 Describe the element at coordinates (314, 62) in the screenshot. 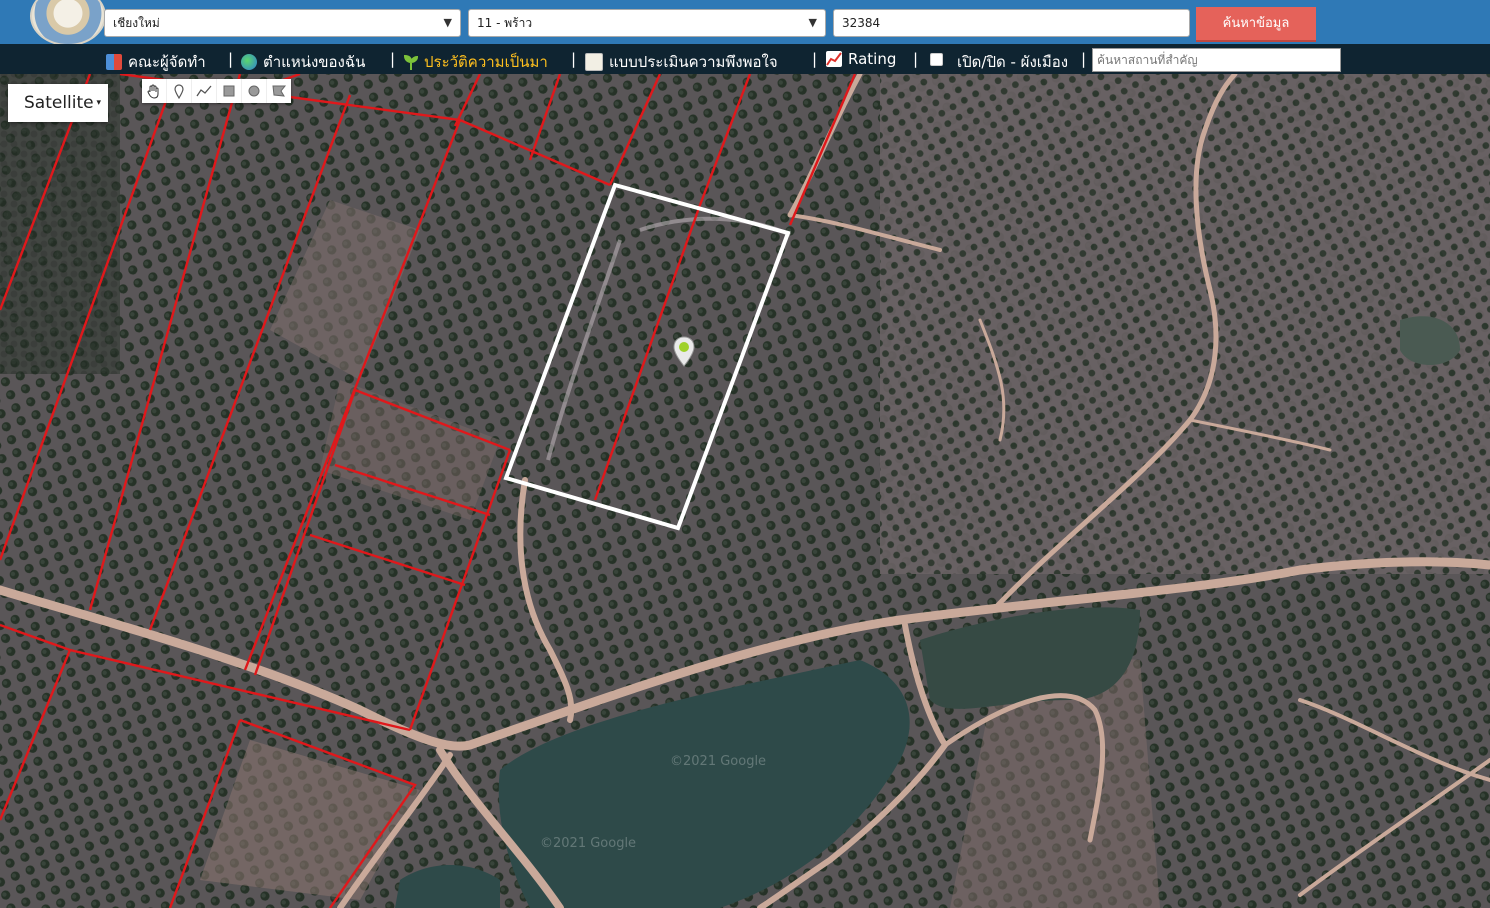

I see `menu-item-label: ตำแหน่งของฉัน` at that location.